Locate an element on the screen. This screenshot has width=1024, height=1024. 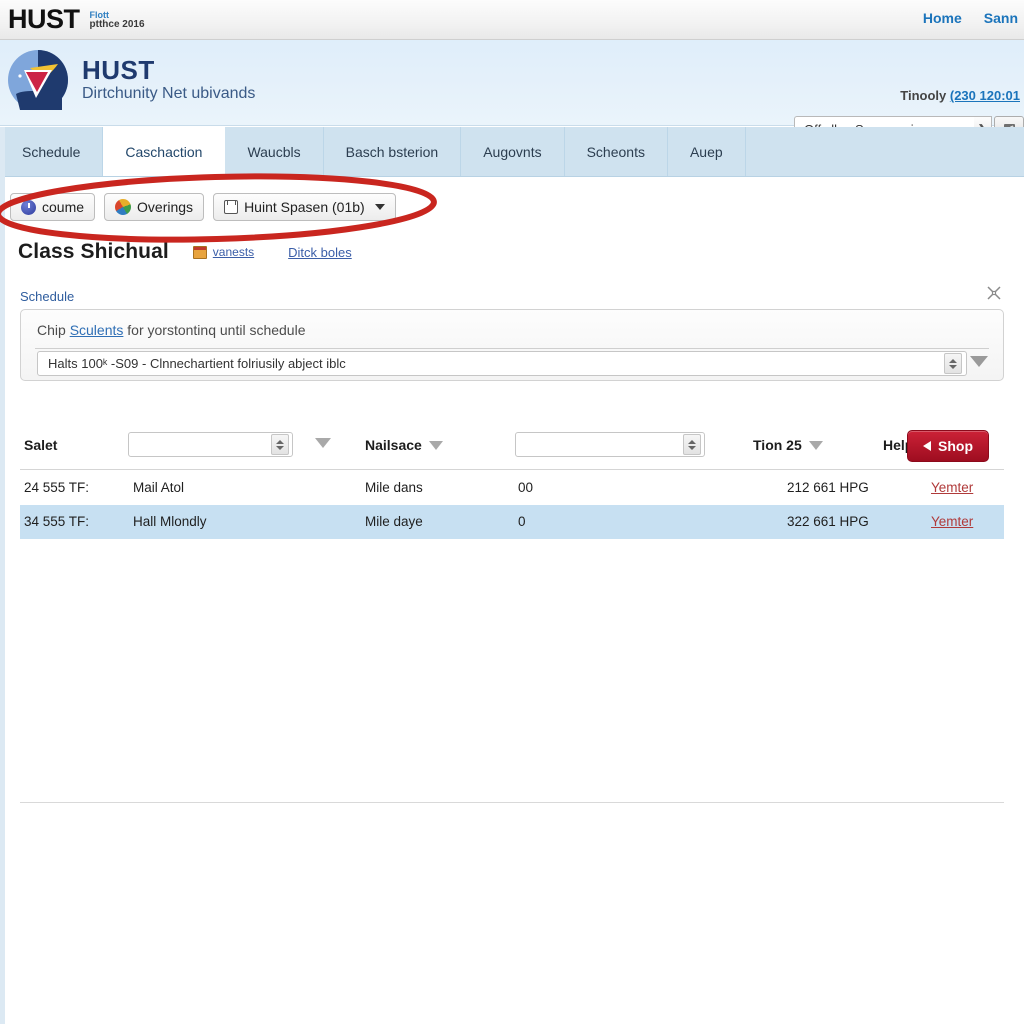
left-arrow-icon is located at coordinates (927, 446).